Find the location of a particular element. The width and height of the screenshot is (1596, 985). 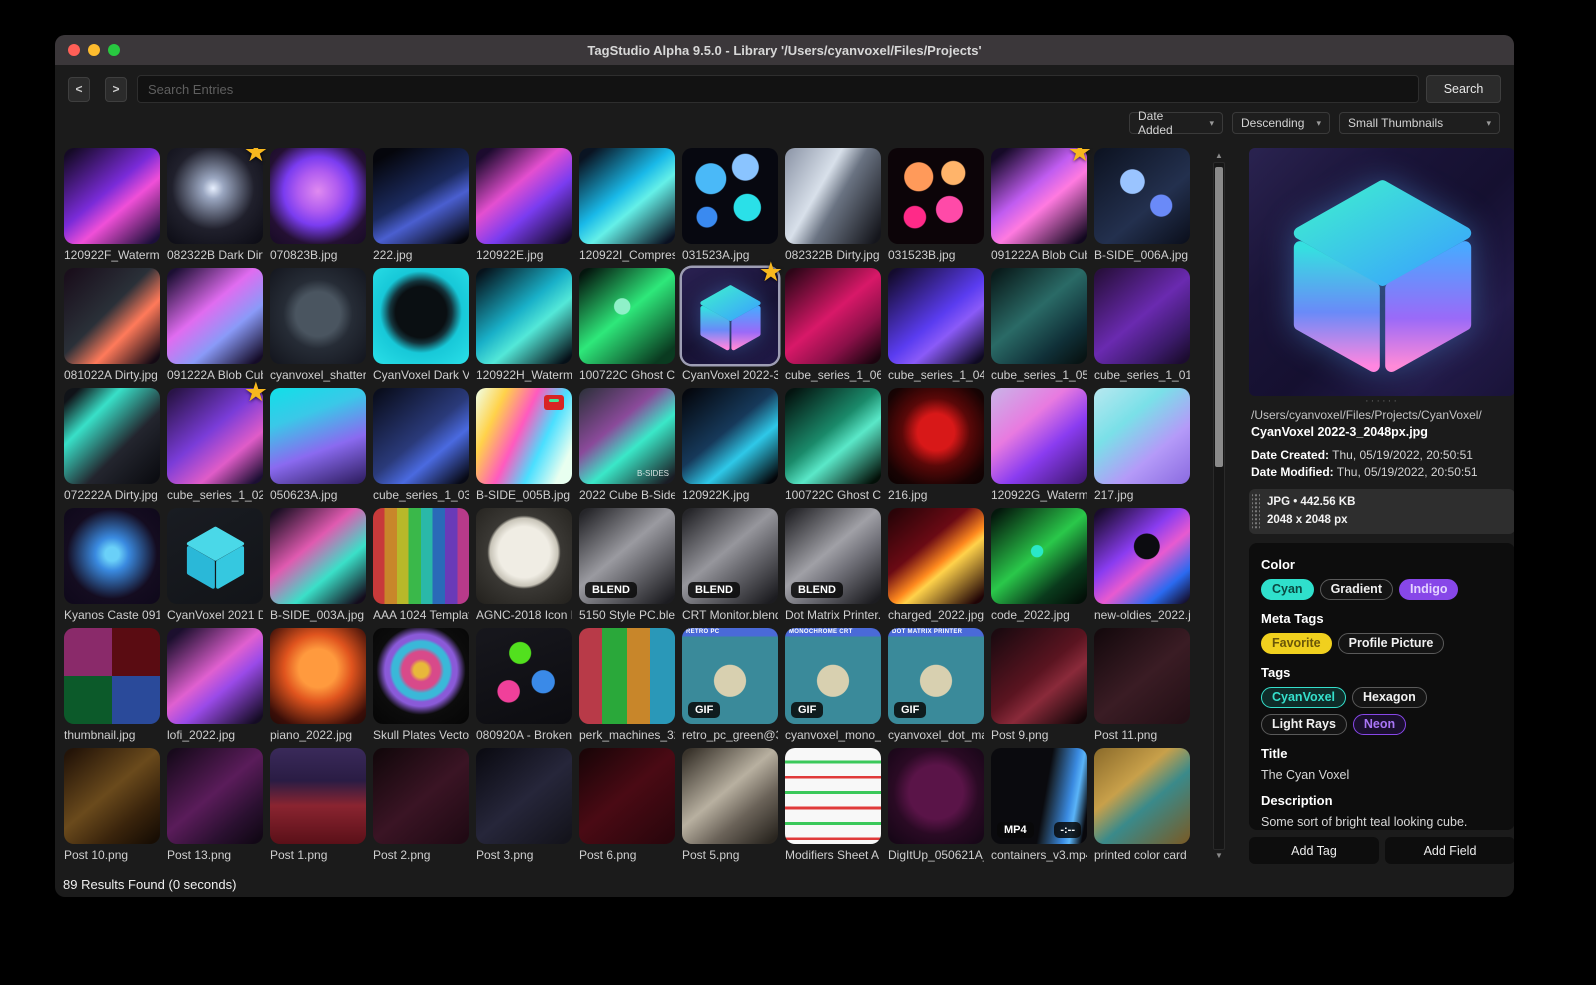

grid-item: 222.jpg is located at coordinates (421, 205).